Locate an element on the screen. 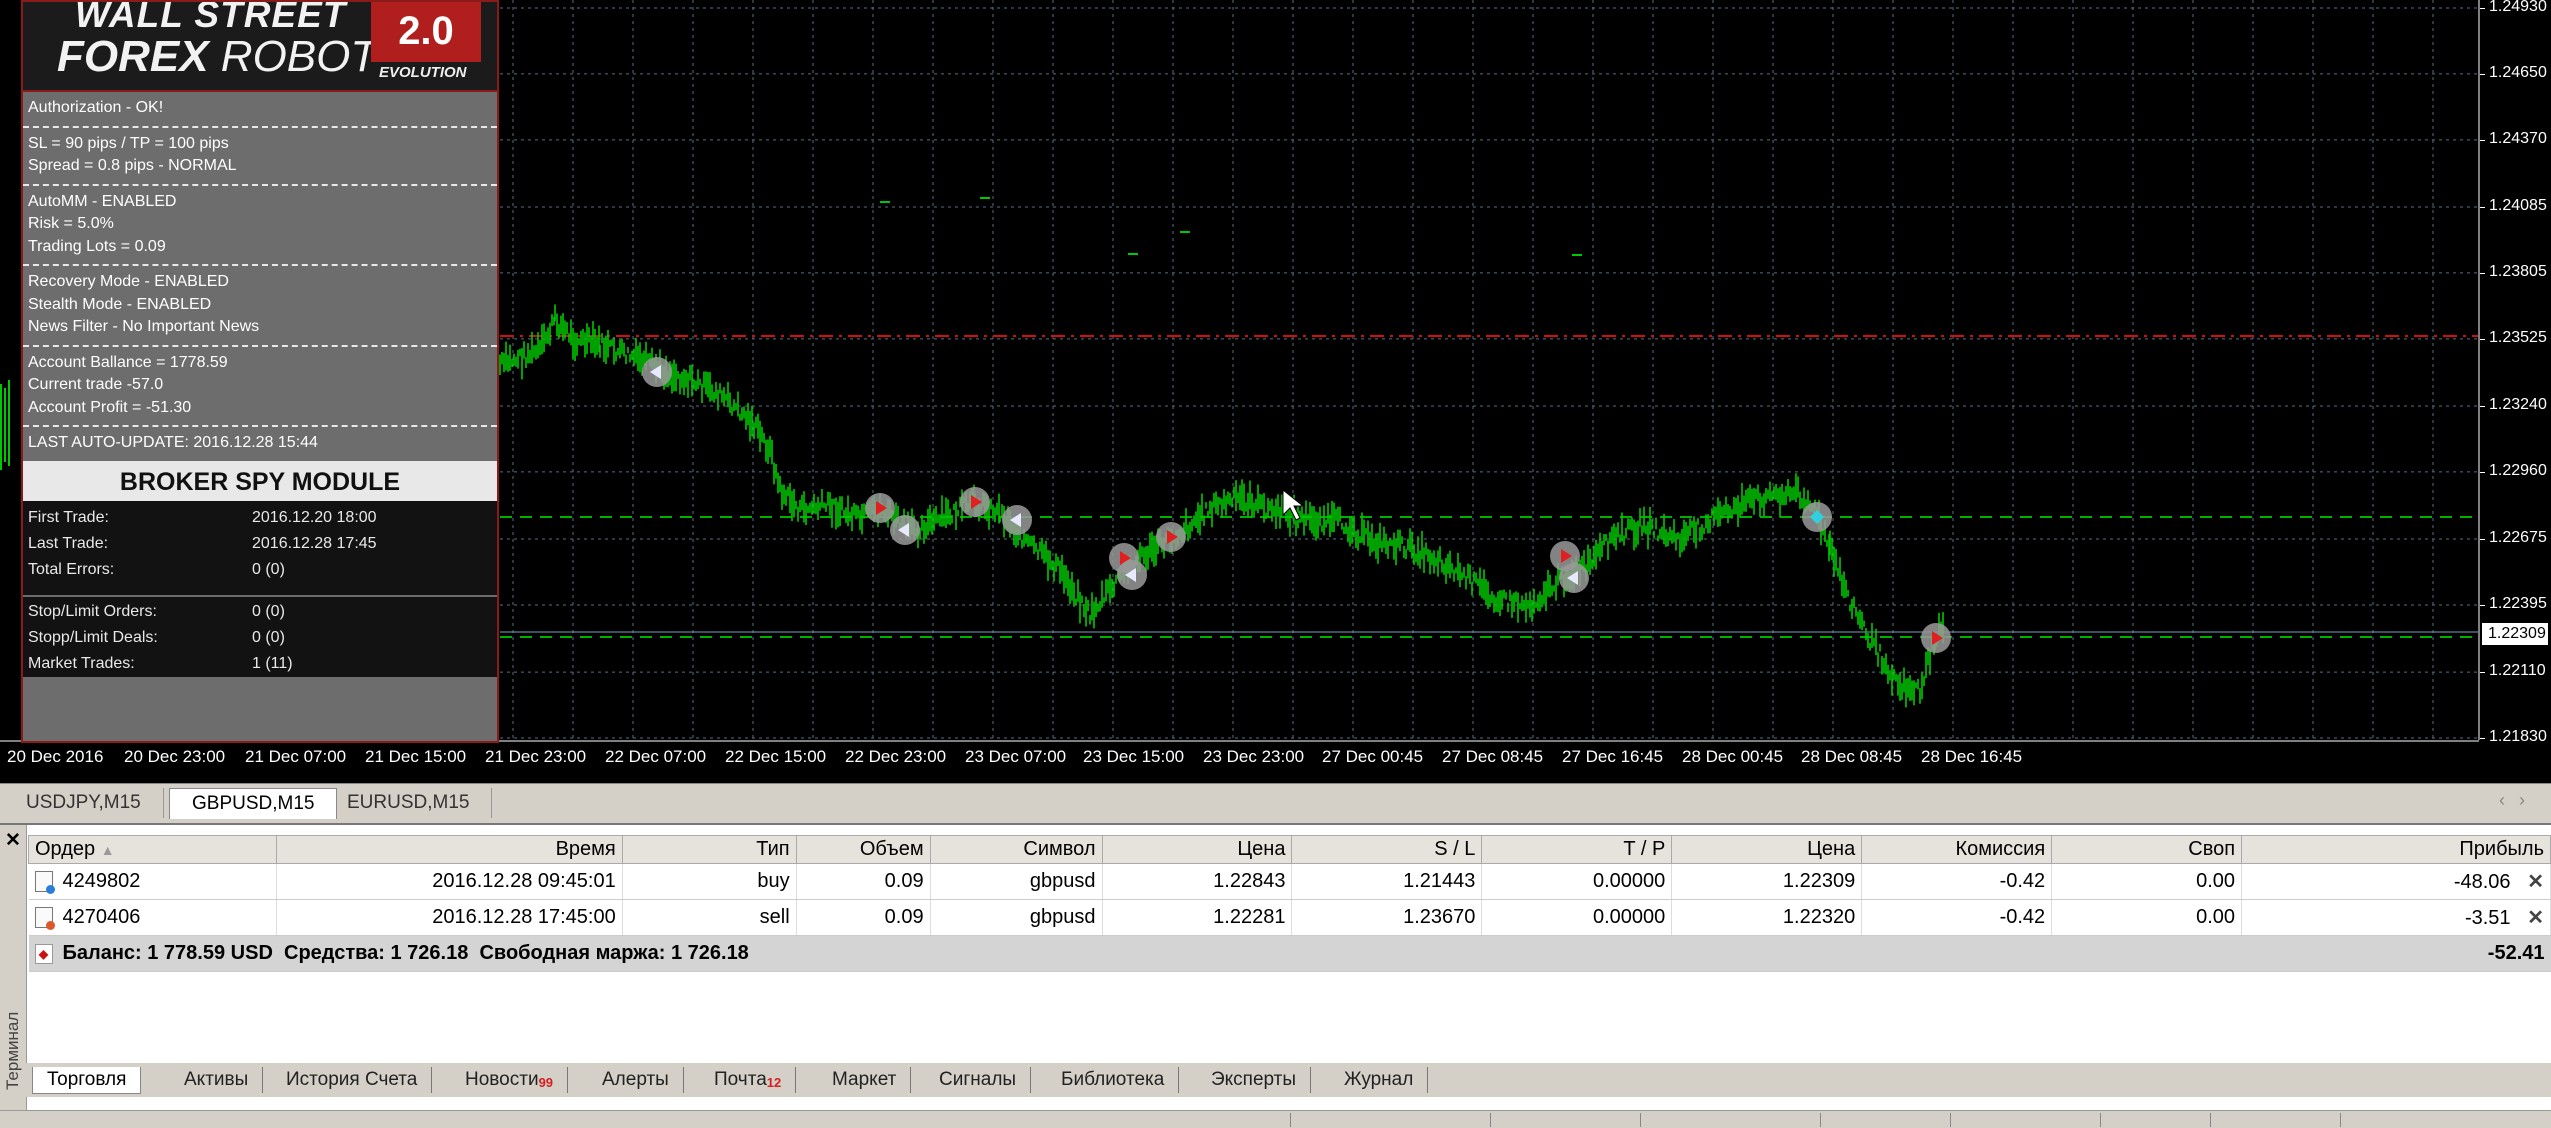 The height and width of the screenshot is (1128, 2551). col-type: Тип is located at coordinates (709, 849).